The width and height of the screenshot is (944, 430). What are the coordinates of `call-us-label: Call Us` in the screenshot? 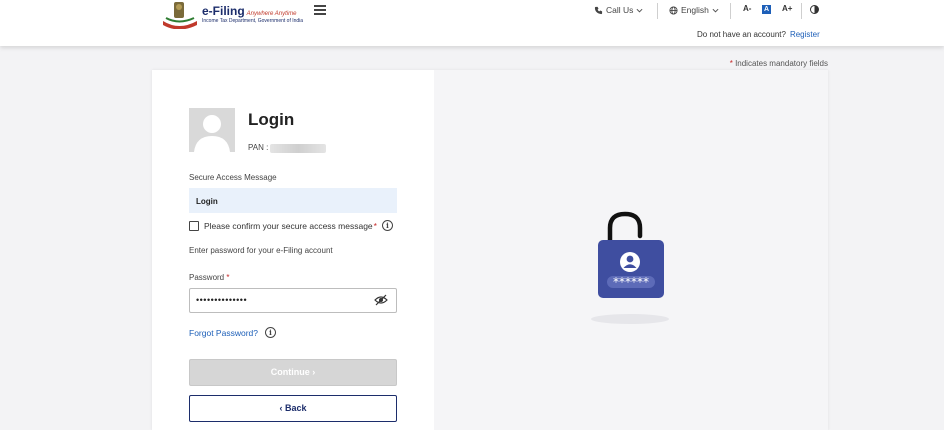 It's located at (620, 10).